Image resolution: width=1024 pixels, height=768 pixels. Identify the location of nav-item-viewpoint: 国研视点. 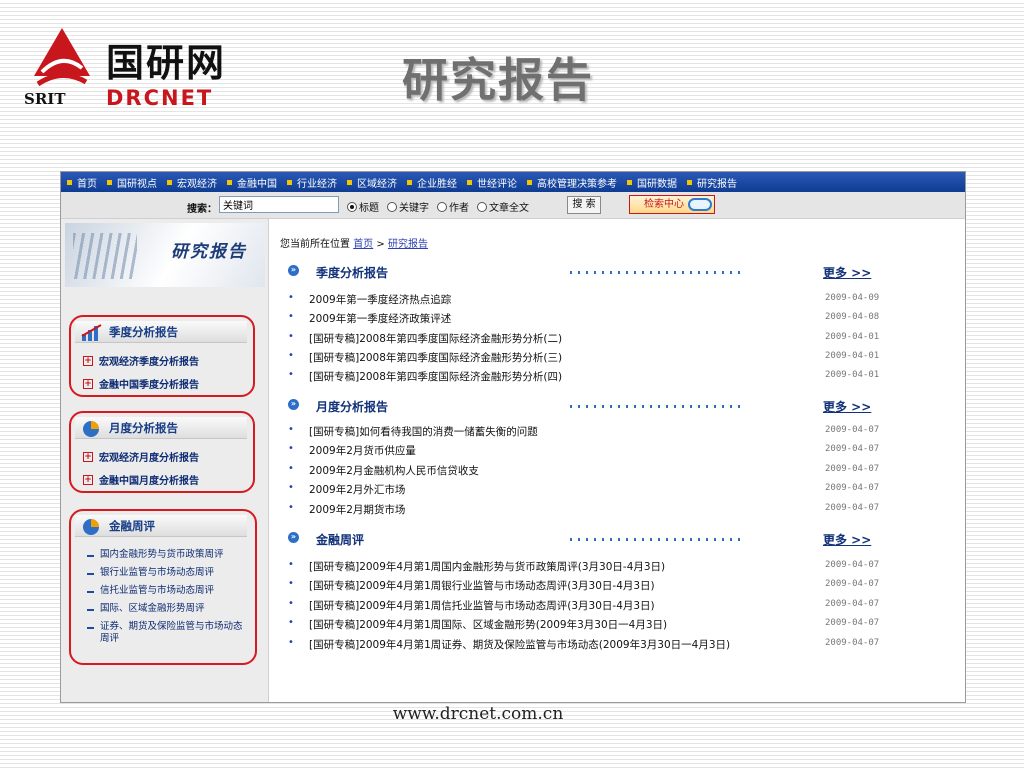
(132, 182).